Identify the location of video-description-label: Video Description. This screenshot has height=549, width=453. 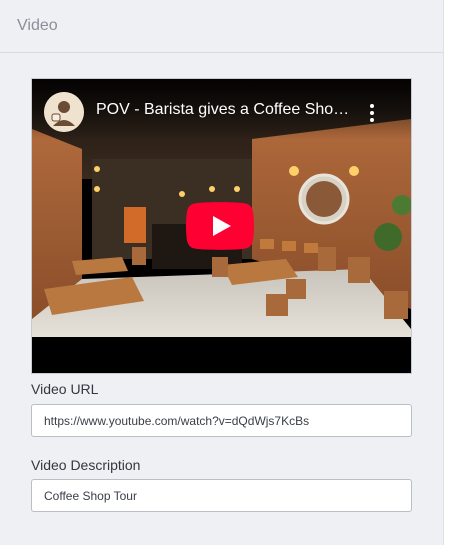
(86, 465).